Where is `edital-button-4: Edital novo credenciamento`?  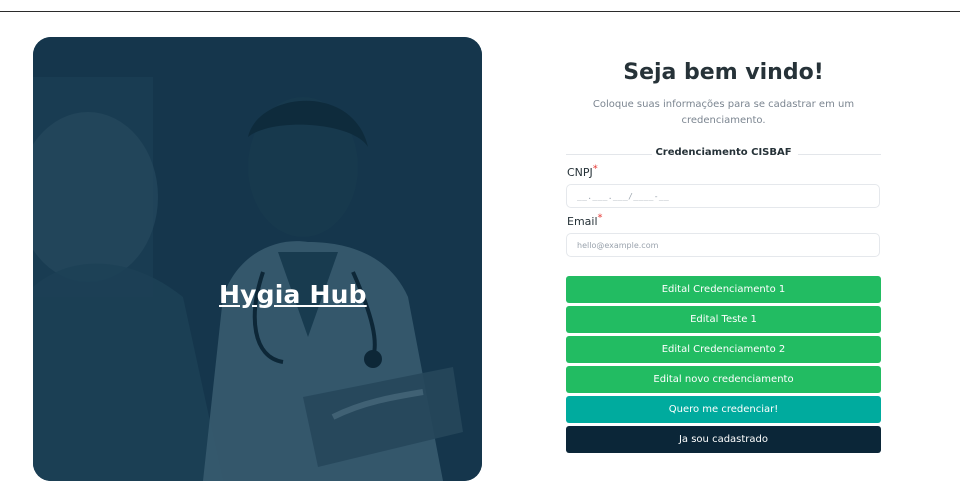
edital-button-4: Edital novo credenciamento is located at coordinates (723, 379).